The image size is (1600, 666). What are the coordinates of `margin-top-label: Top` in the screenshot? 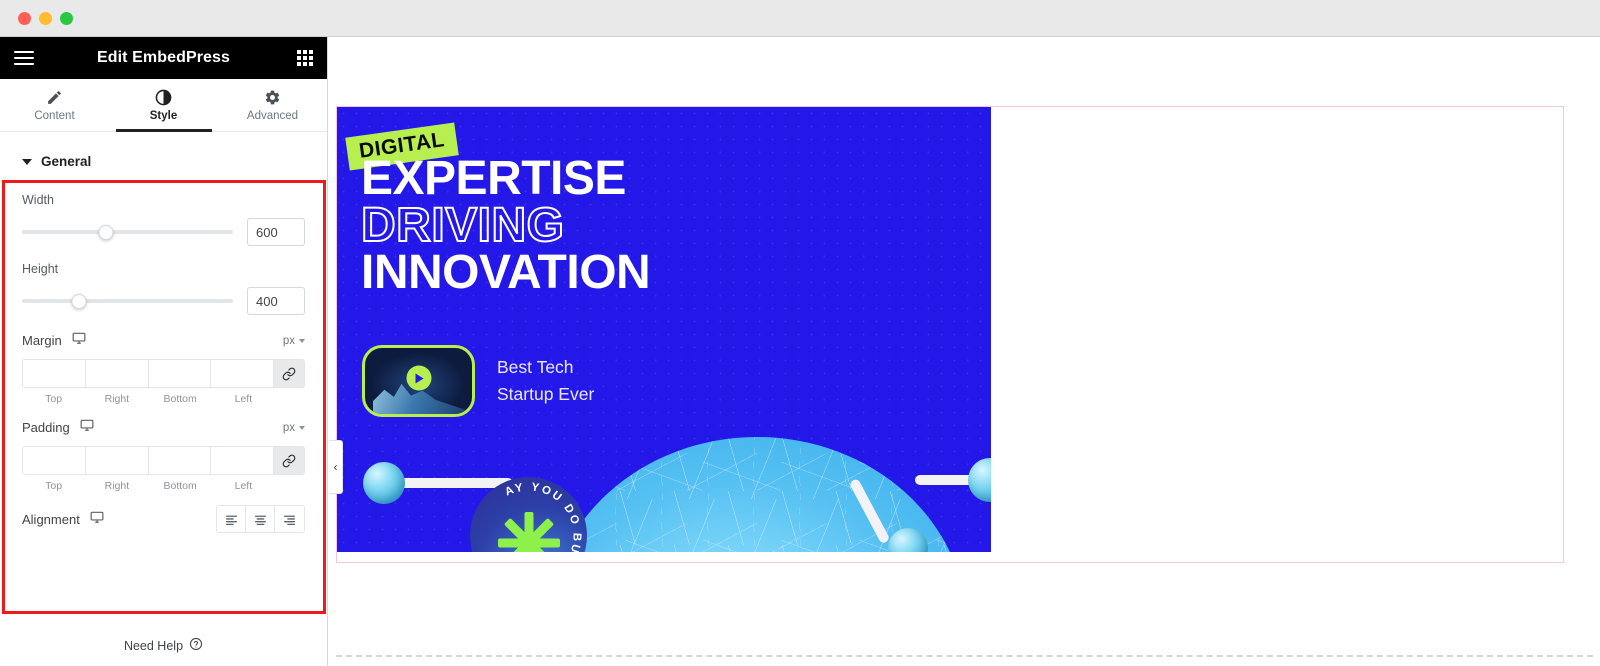 It's located at (54, 399).